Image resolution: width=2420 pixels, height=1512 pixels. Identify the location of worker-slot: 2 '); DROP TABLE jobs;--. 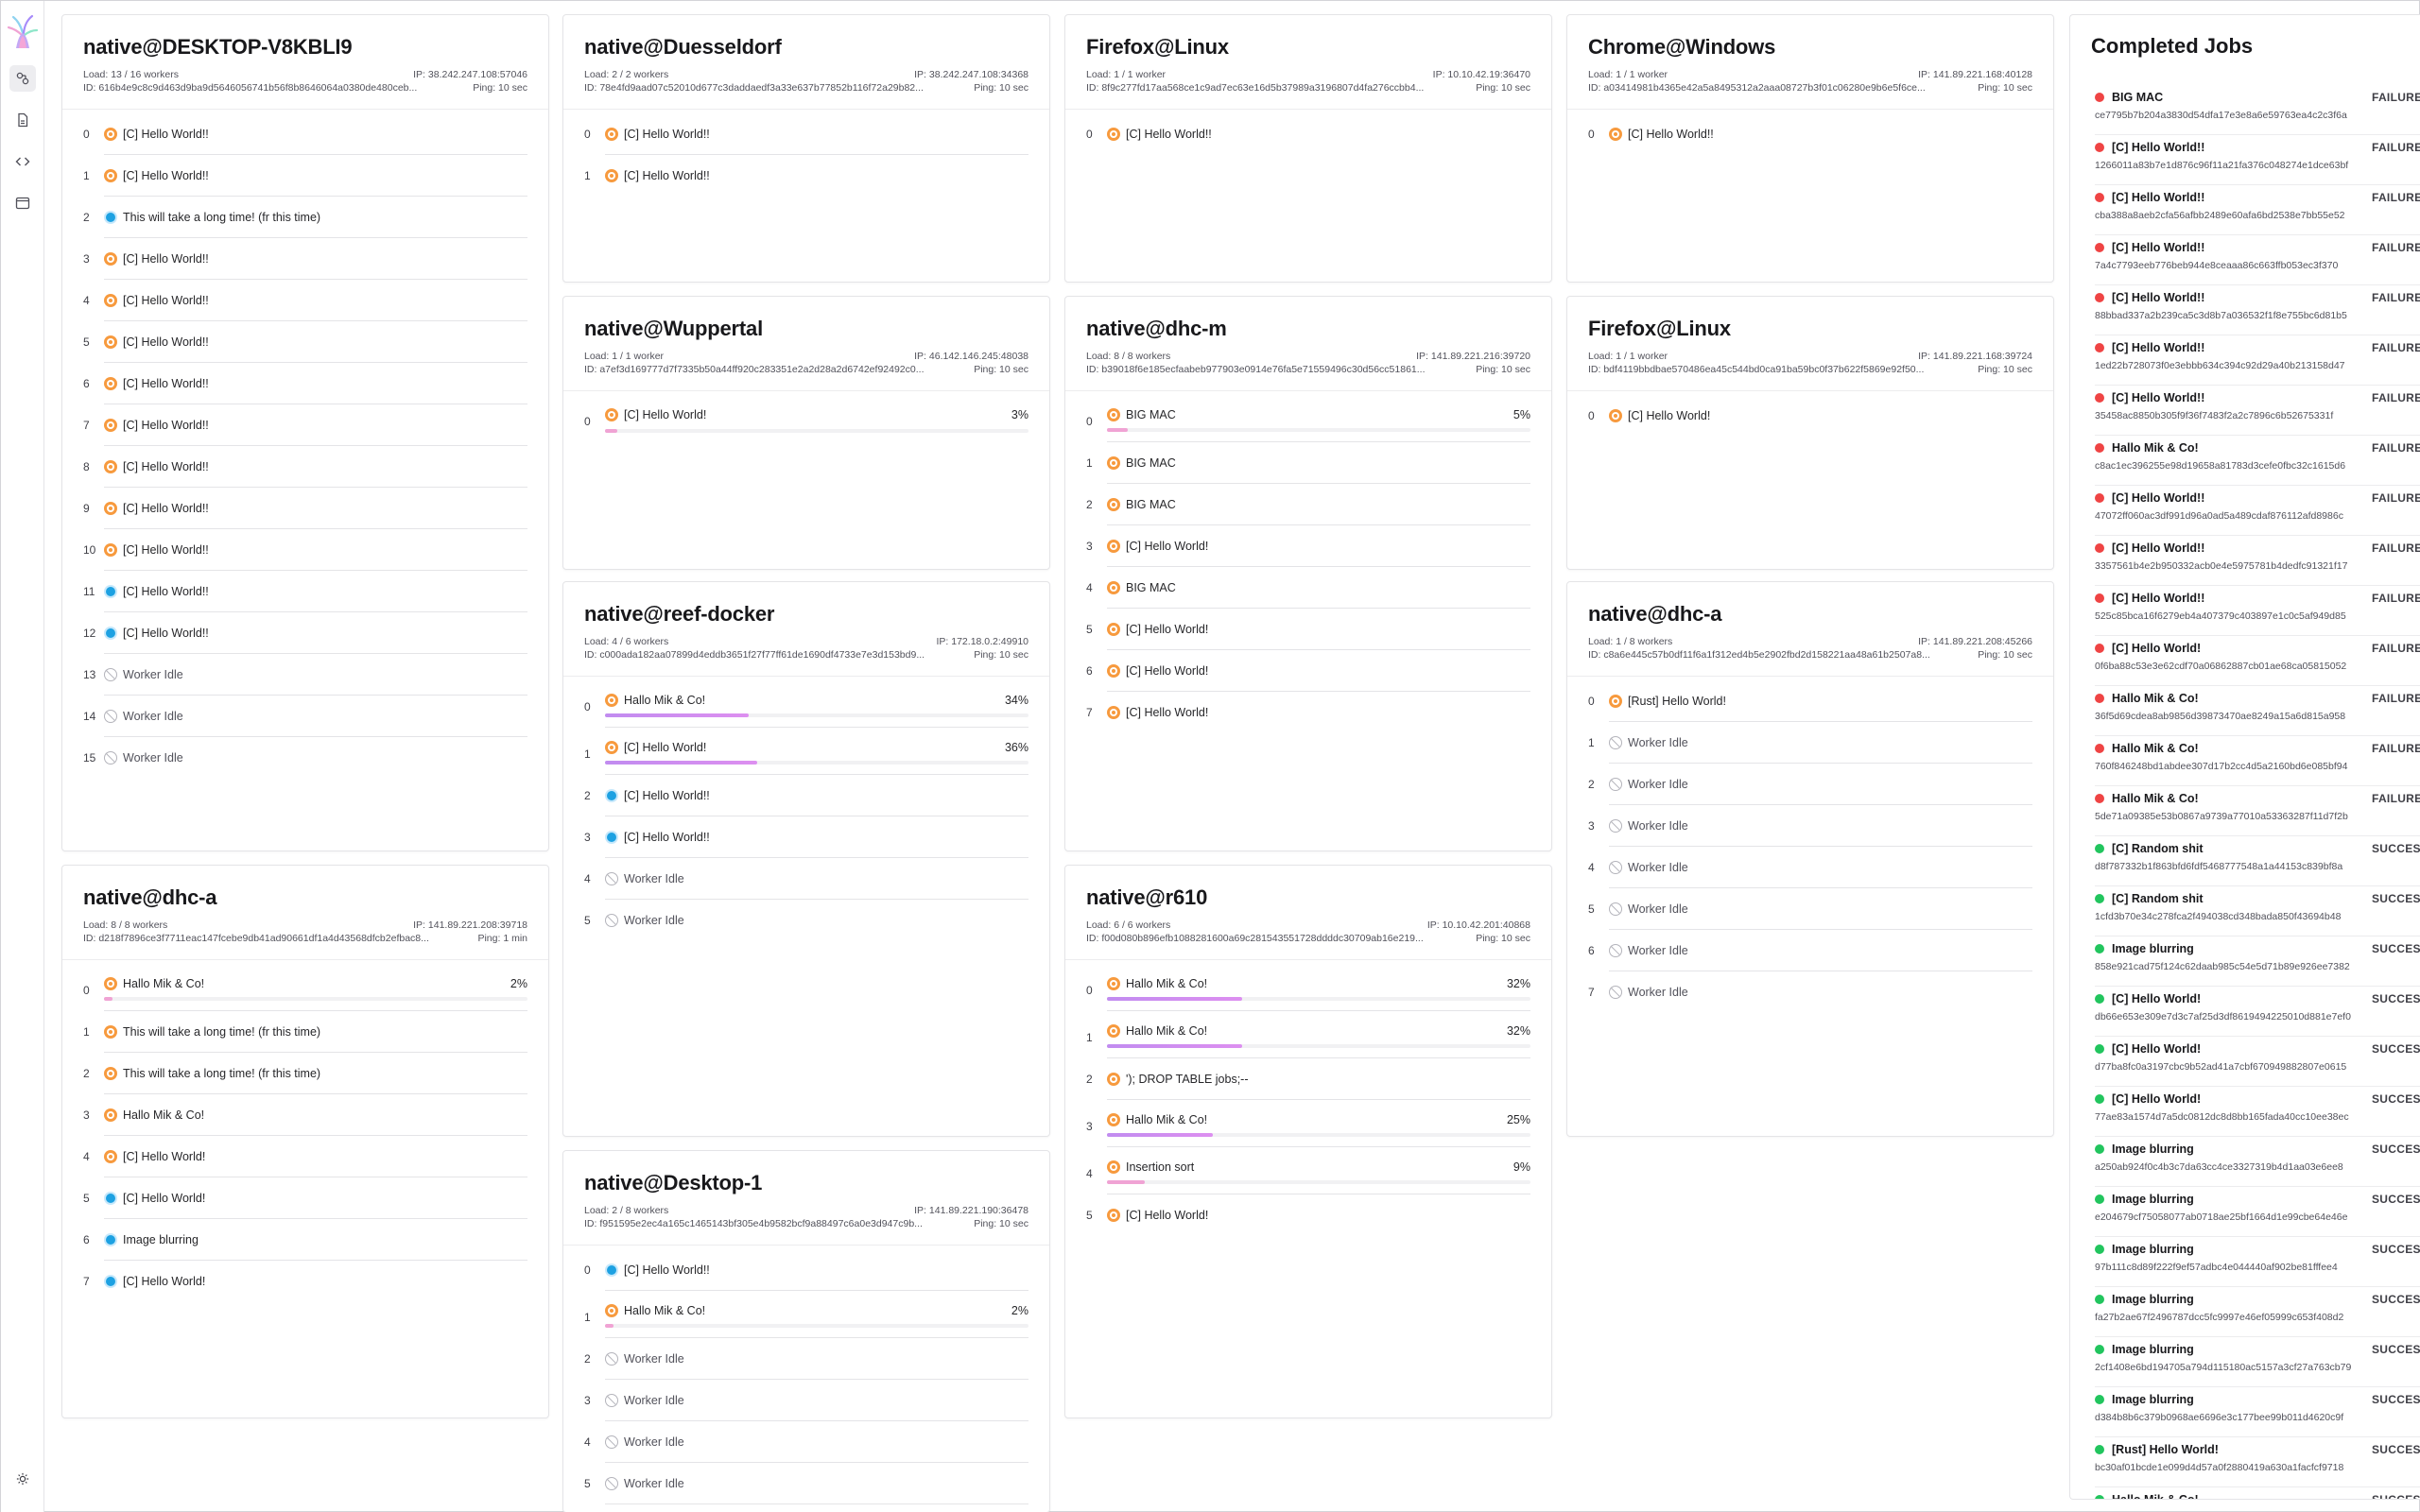
(1308, 1079).